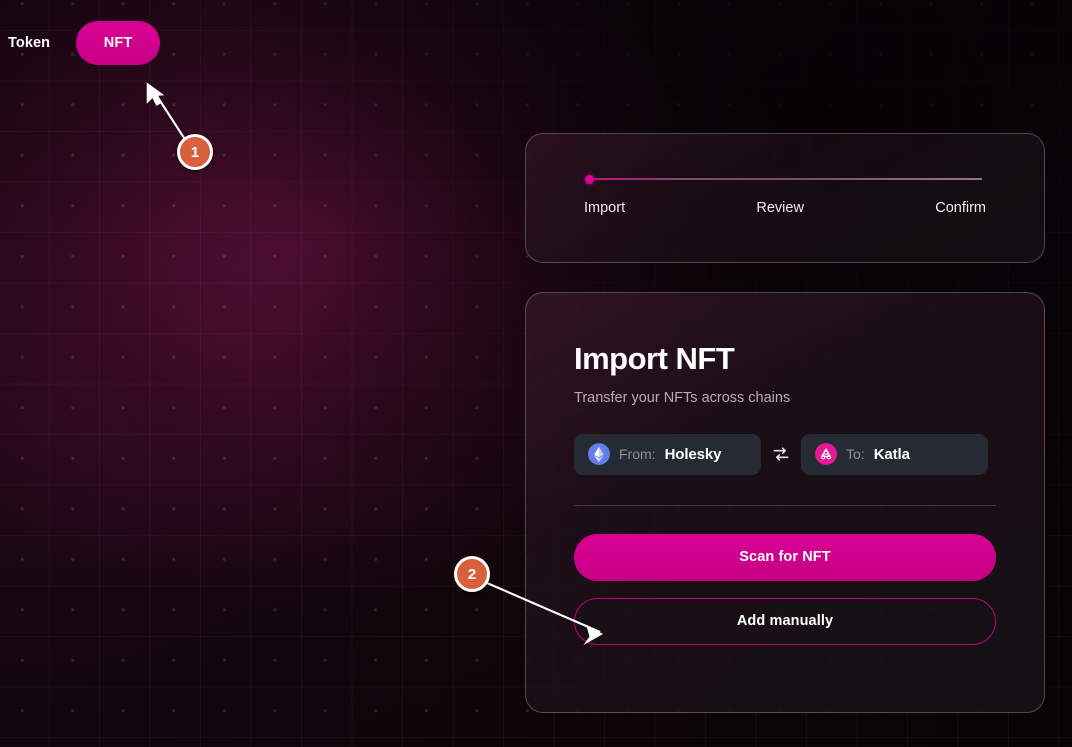  Describe the element at coordinates (32, 43) in the screenshot. I see `tab-token: Token` at that location.